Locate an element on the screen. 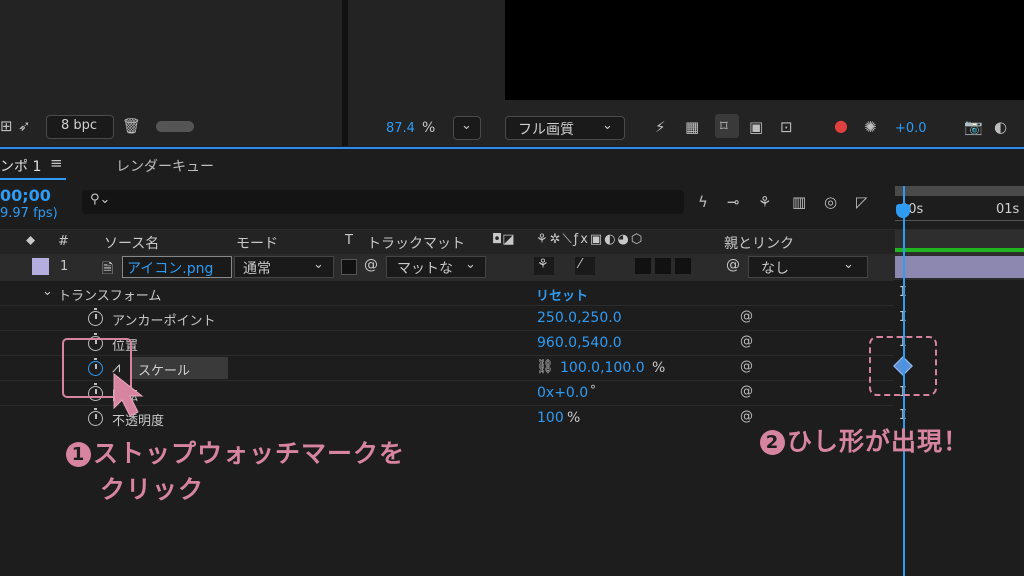  layer-duration-bar is located at coordinates (959, 267).